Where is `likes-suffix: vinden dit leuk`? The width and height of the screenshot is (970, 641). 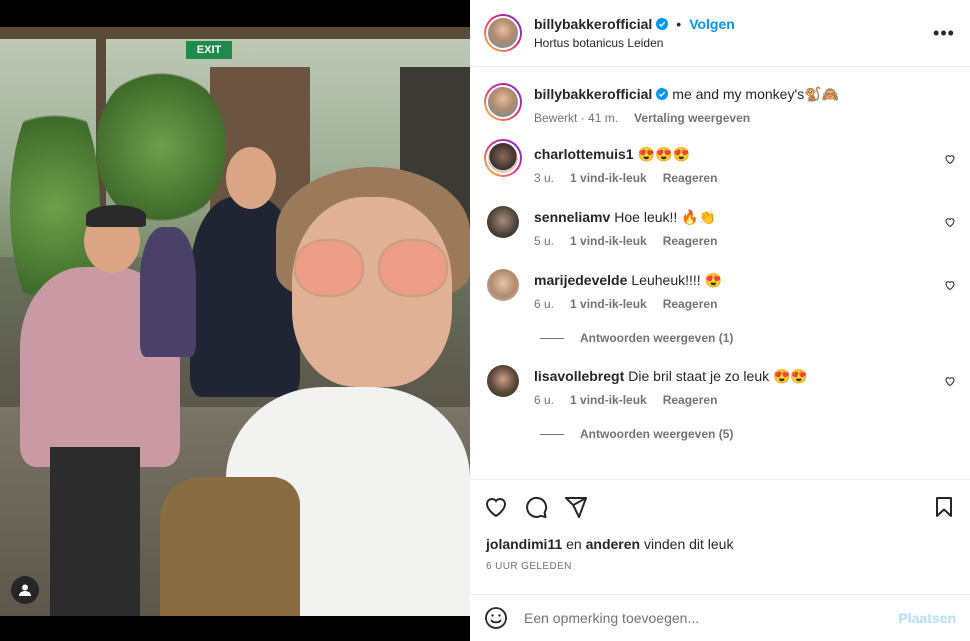 likes-suffix: vinden dit leuk is located at coordinates (688, 544).